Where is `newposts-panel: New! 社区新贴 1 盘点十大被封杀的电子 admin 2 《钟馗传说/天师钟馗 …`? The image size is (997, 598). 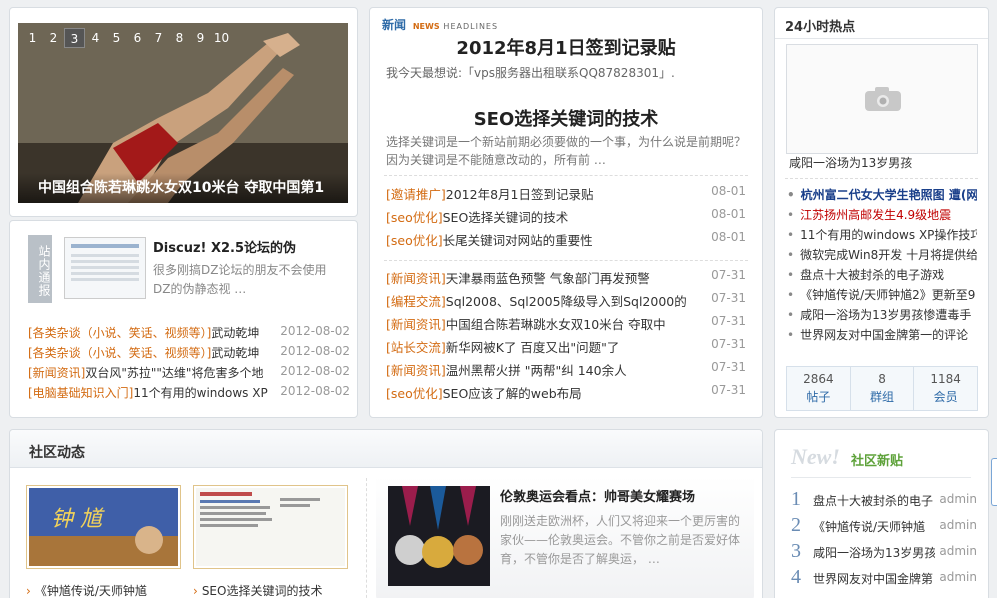
newposts-panel: New! 社区新贴 1 盘点十大被封杀的电子 admin 2 《钟馗传说/天师钟馗 … is located at coordinates (881, 513).